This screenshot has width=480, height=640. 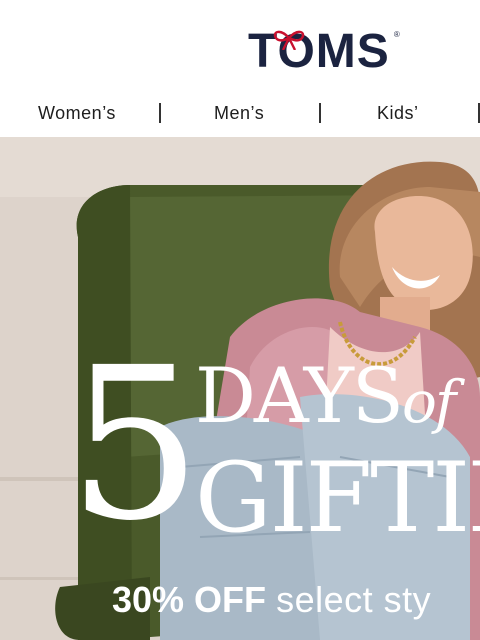 What do you see at coordinates (398, 113) in the screenshot?
I see `nav-item-kids: Kids’` at bounding box center [398, 113].